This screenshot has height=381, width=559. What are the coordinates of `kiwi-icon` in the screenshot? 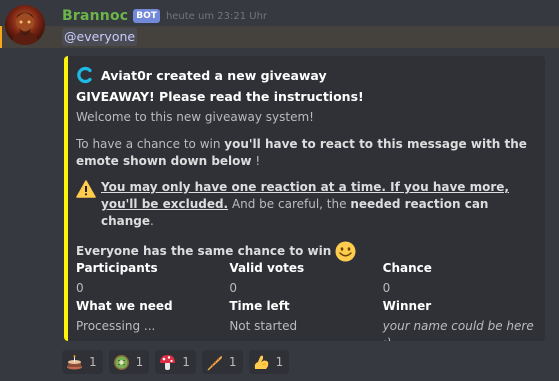 It's located at (121, 362).